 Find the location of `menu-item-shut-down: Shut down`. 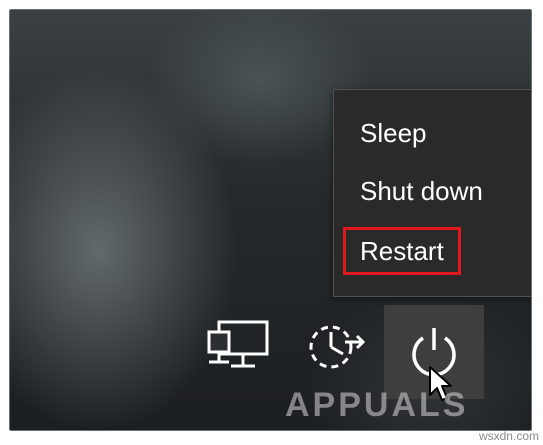

menu-item-shut-down: Shut down is located at coordinates (421, 191).